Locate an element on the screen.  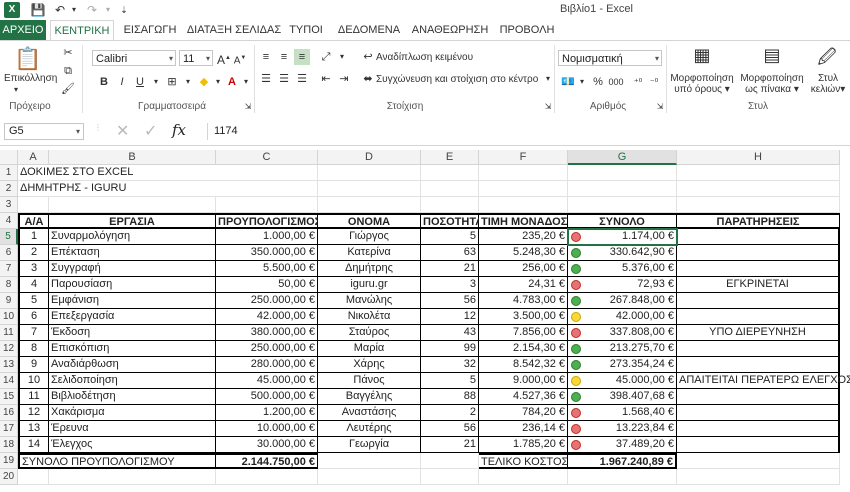
table-row: 273.354,24 € is located at coordinates (622, 365).